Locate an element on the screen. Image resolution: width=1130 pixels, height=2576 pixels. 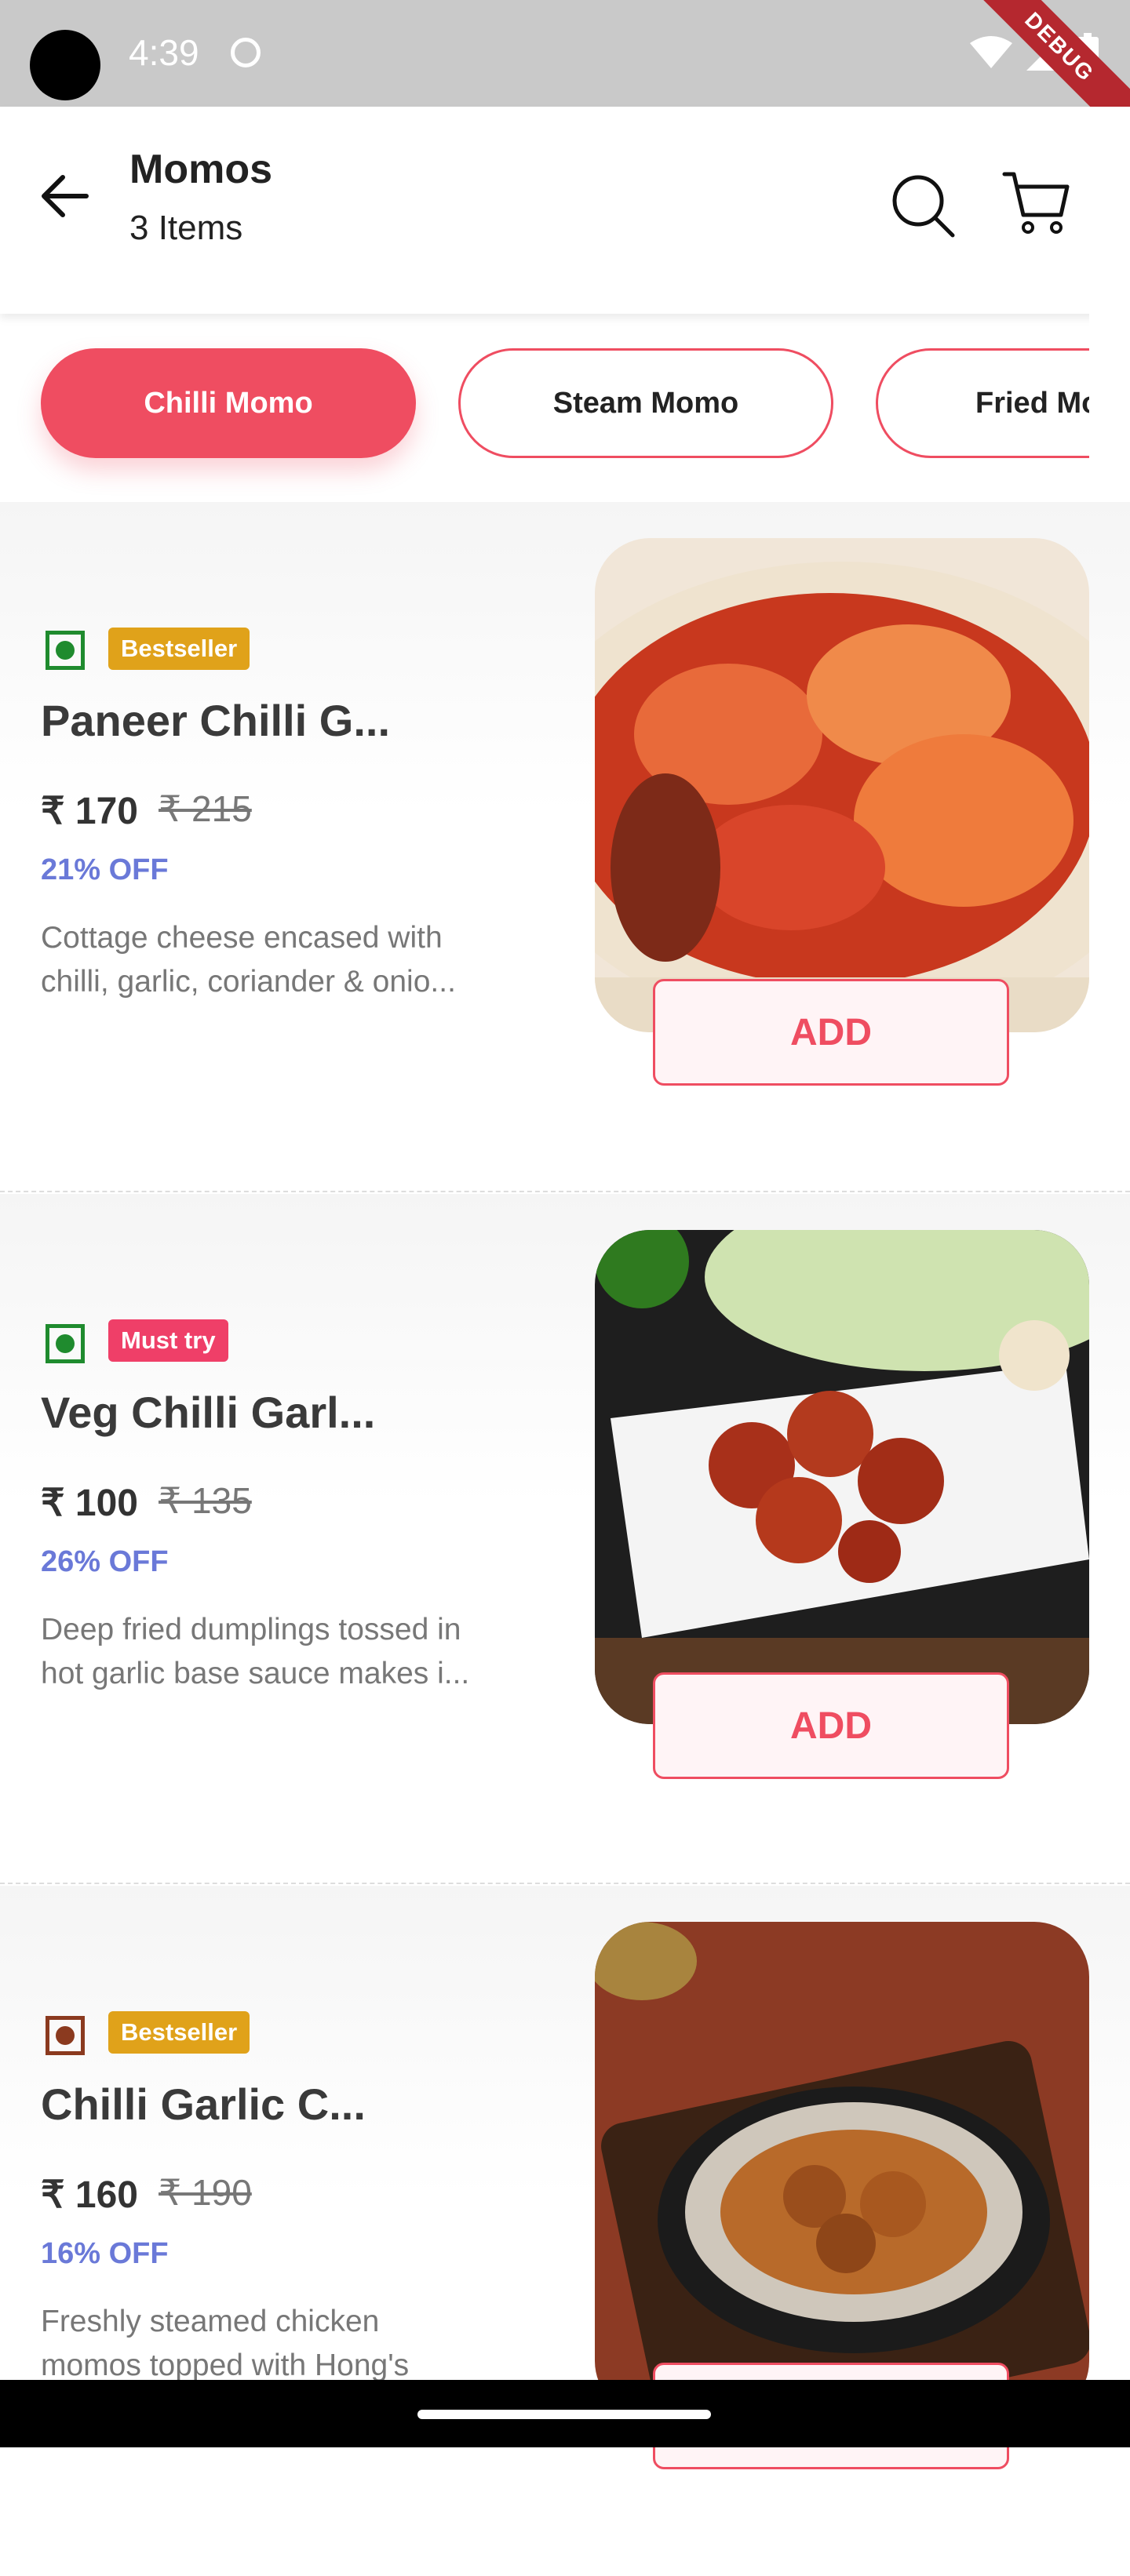
discount-label: 21% OFF is located at coordinates (105, 870).